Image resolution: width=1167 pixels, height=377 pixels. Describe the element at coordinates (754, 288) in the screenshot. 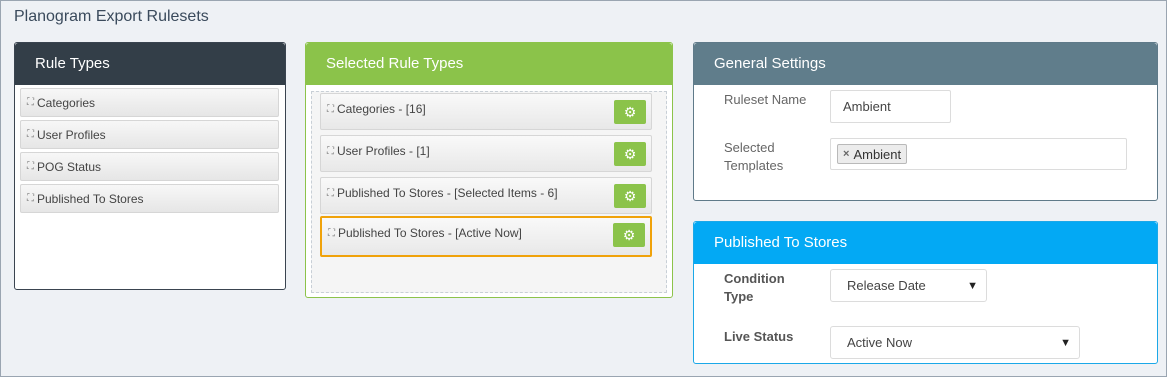

I see `condition-type-label: Condition Type` at that location.